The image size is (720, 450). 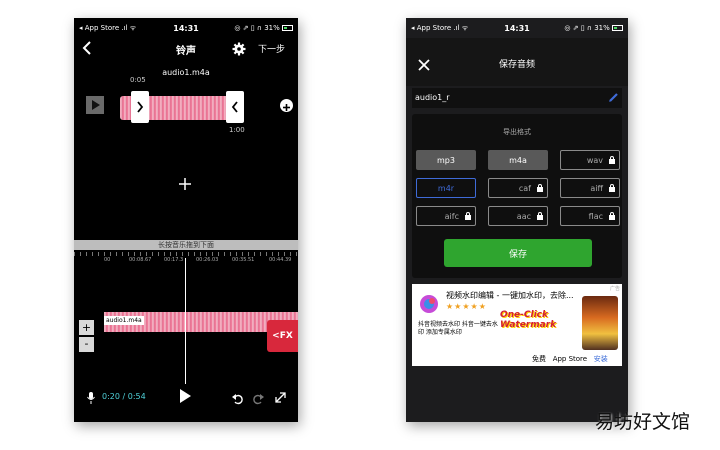 I want to click on microphone-icon, so click(x=91, y=398).